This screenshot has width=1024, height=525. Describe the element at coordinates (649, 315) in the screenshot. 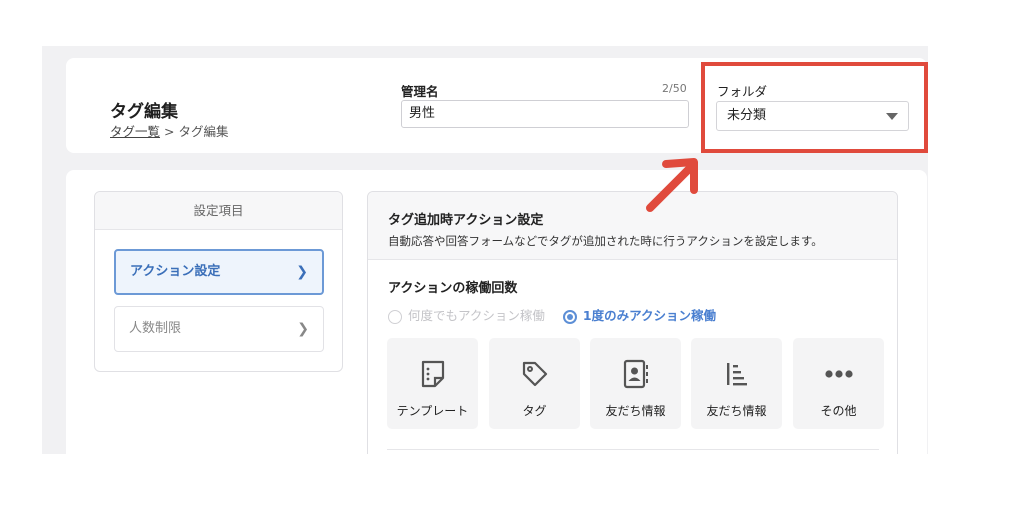

I see `radio-label: 1度のみアクション稼働` at that location.